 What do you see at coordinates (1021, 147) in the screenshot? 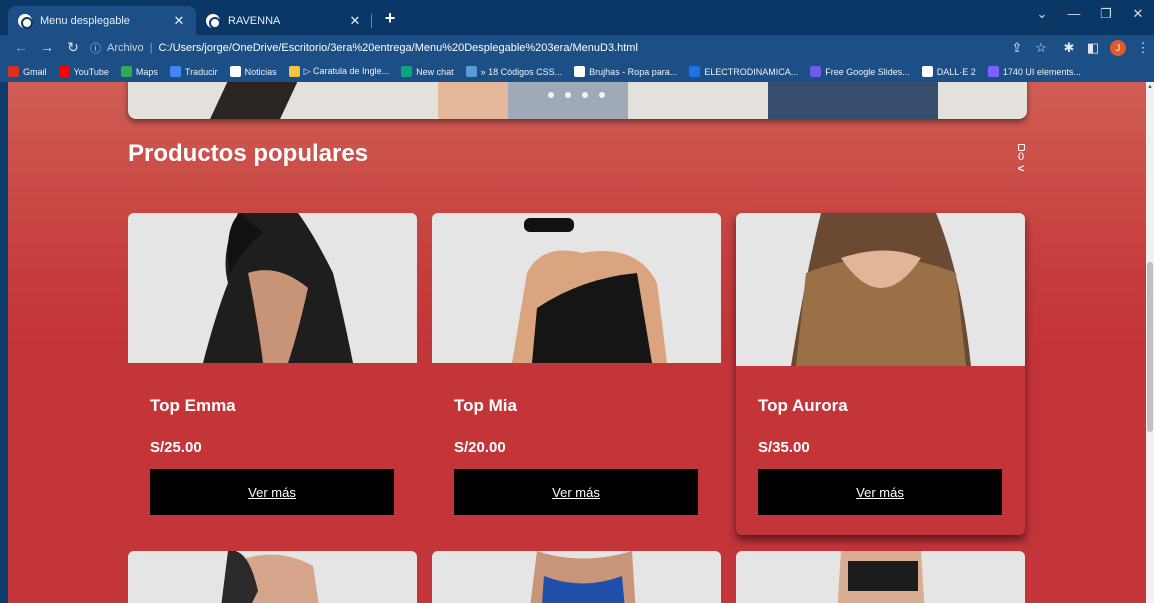
I see `shopping-bag-icon` at bounding box center [1021, 147].